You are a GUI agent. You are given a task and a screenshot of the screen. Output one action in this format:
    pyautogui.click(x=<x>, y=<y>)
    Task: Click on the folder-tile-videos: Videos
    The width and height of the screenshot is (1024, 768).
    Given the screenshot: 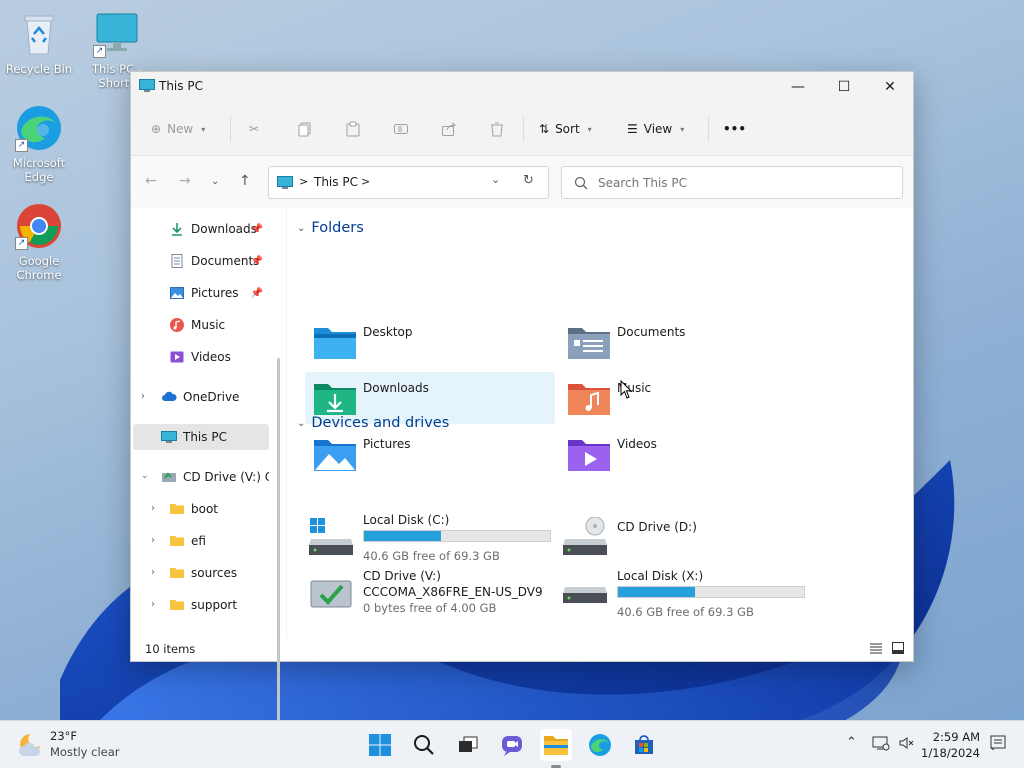 What is the action you would take?
    pyautogui.click(x=684, y=454)
    